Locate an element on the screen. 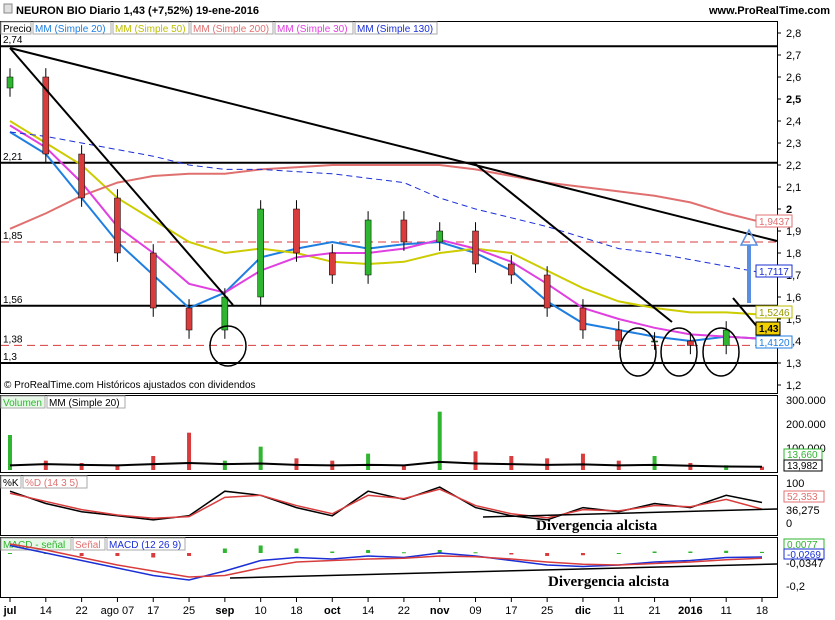 This screenshot has width=835, height=620. circle-dec2 is located at coordinates (679, 352).